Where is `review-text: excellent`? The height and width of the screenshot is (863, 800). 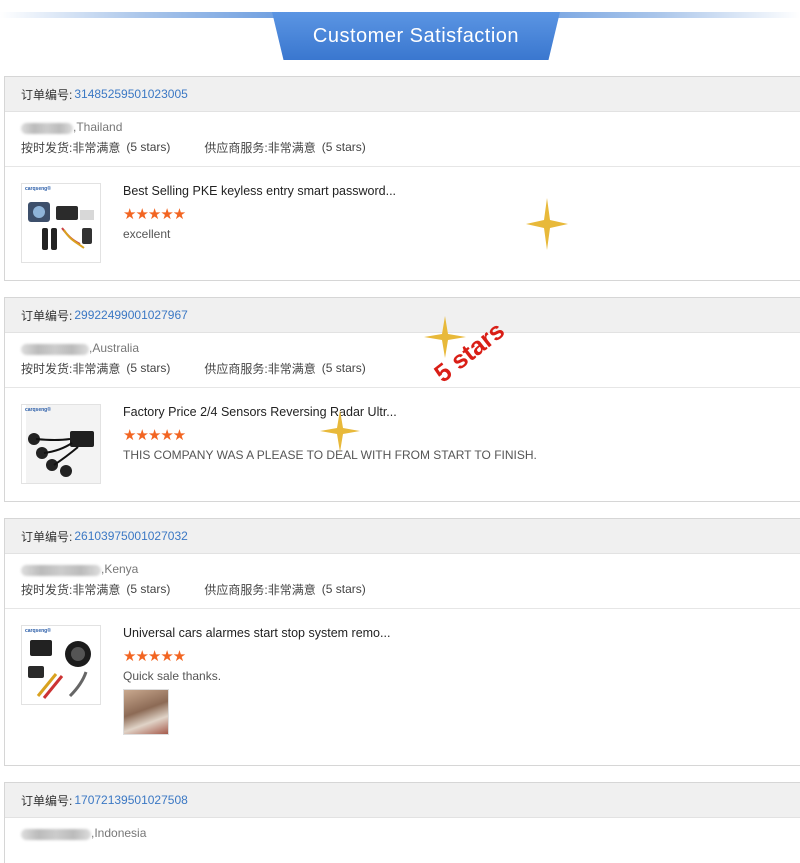
review-text: excellent is located at coordinates (147, 234).